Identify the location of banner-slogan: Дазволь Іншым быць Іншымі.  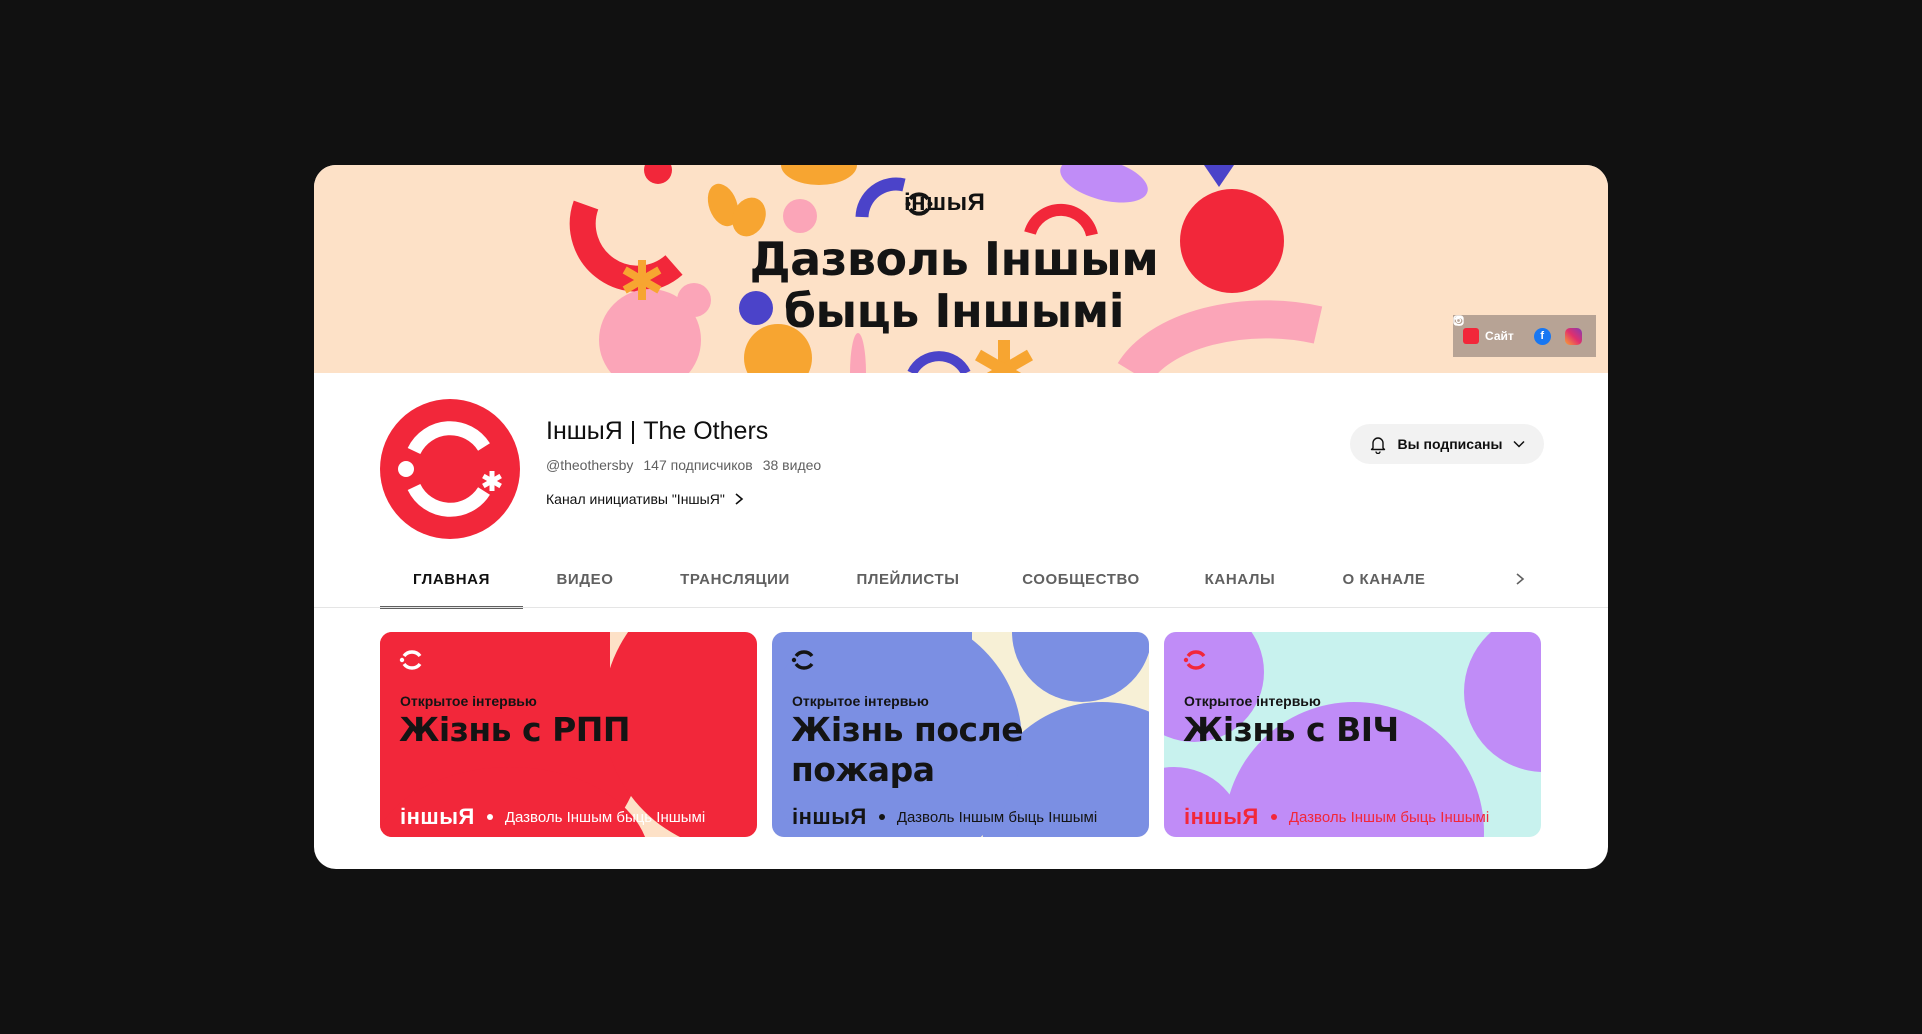
(954, 285).